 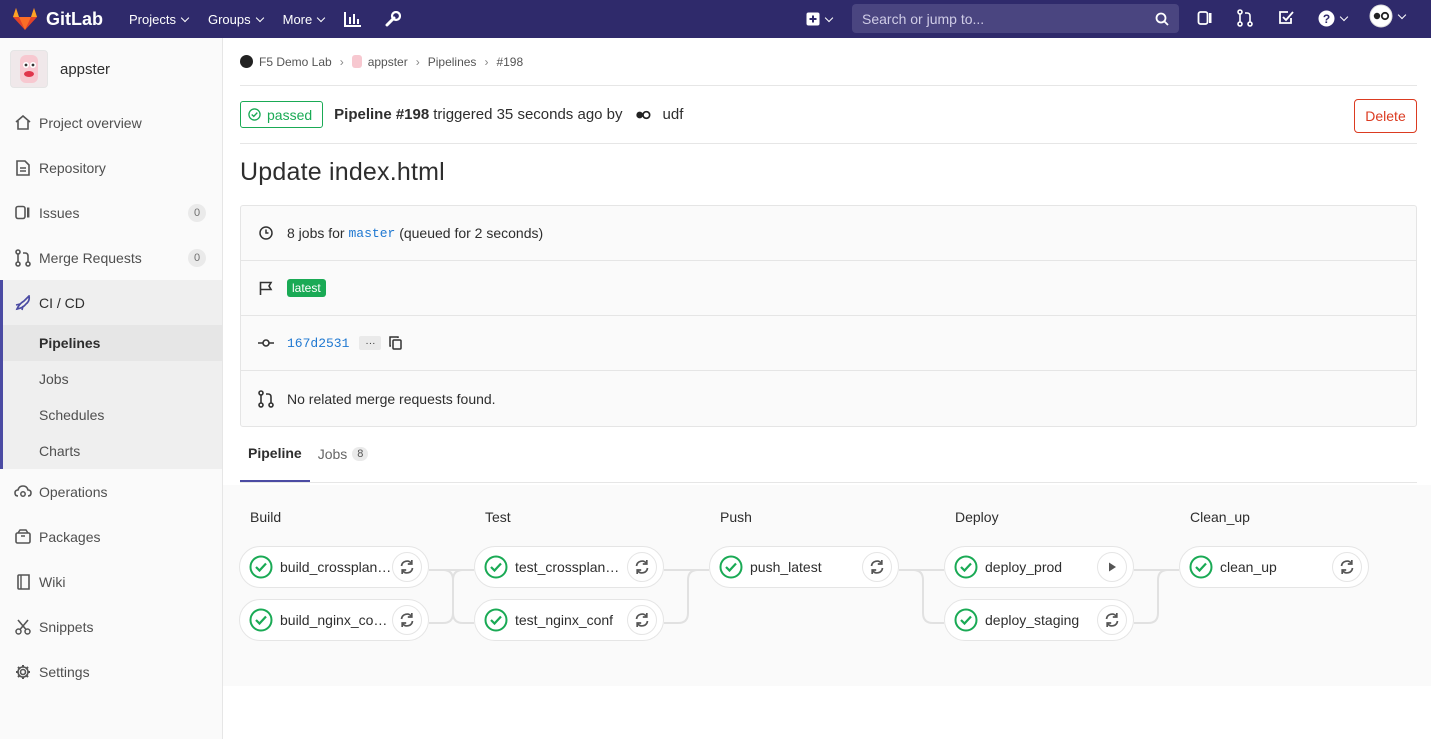 I want to click on job-name: test_nginx_conf, so click(x=564, y=620).